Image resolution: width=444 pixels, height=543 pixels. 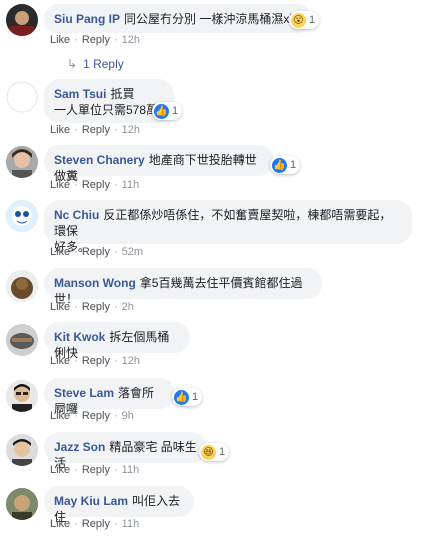 I want to click on reply-arrow-icon: ↳, so click(x=72, y=64).